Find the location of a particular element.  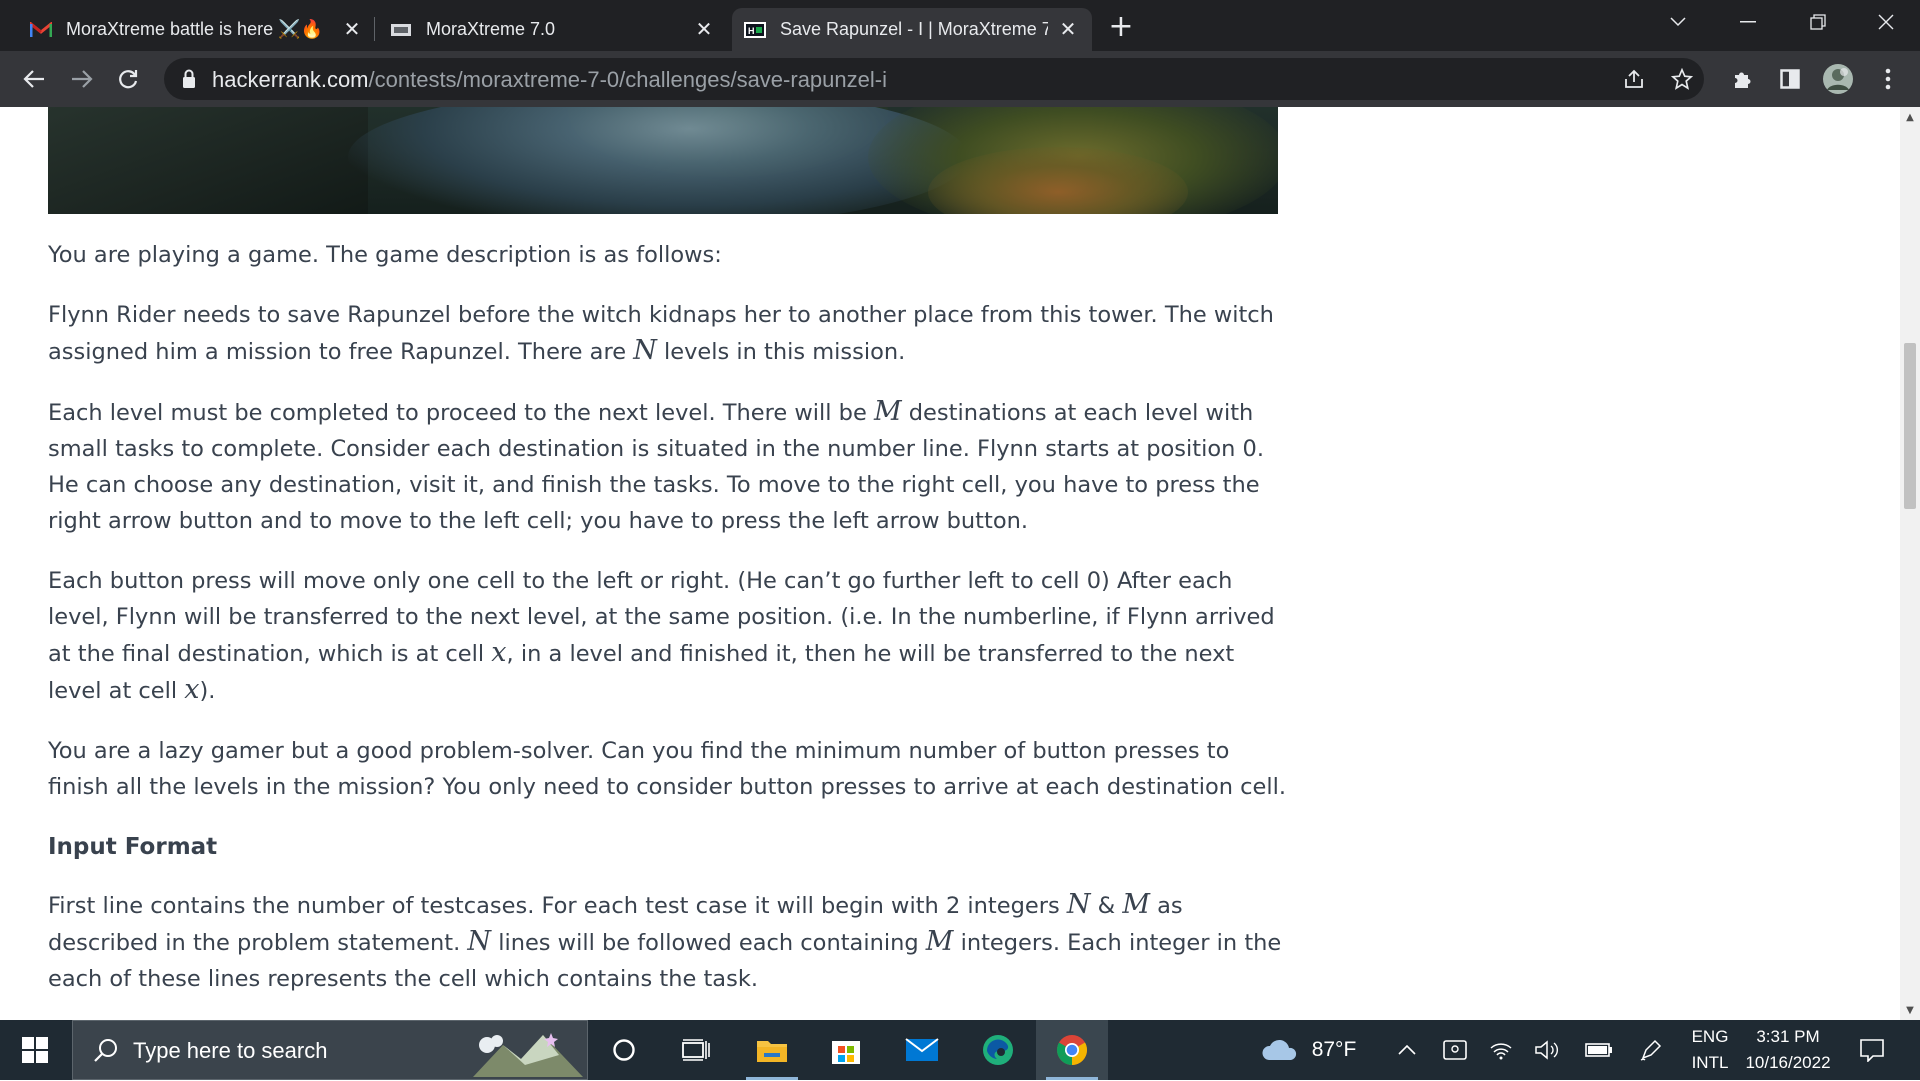

keyboard-layout: INTL is located at coordinates (1710, 1062).